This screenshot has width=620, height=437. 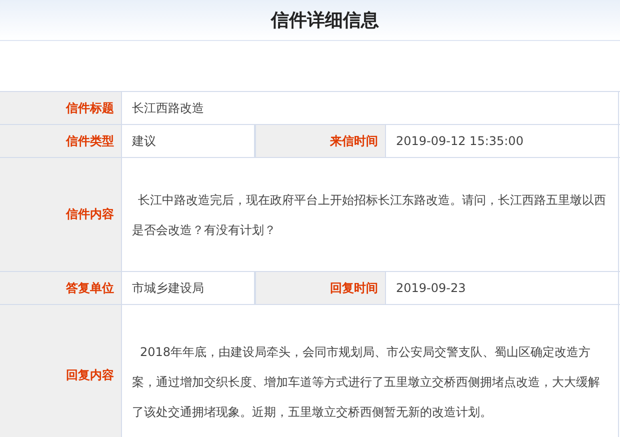 What do you see at coordinates (61, 108) in the screenshot?
I see `field-label: 信件标题` at bounding box center [61, 108].